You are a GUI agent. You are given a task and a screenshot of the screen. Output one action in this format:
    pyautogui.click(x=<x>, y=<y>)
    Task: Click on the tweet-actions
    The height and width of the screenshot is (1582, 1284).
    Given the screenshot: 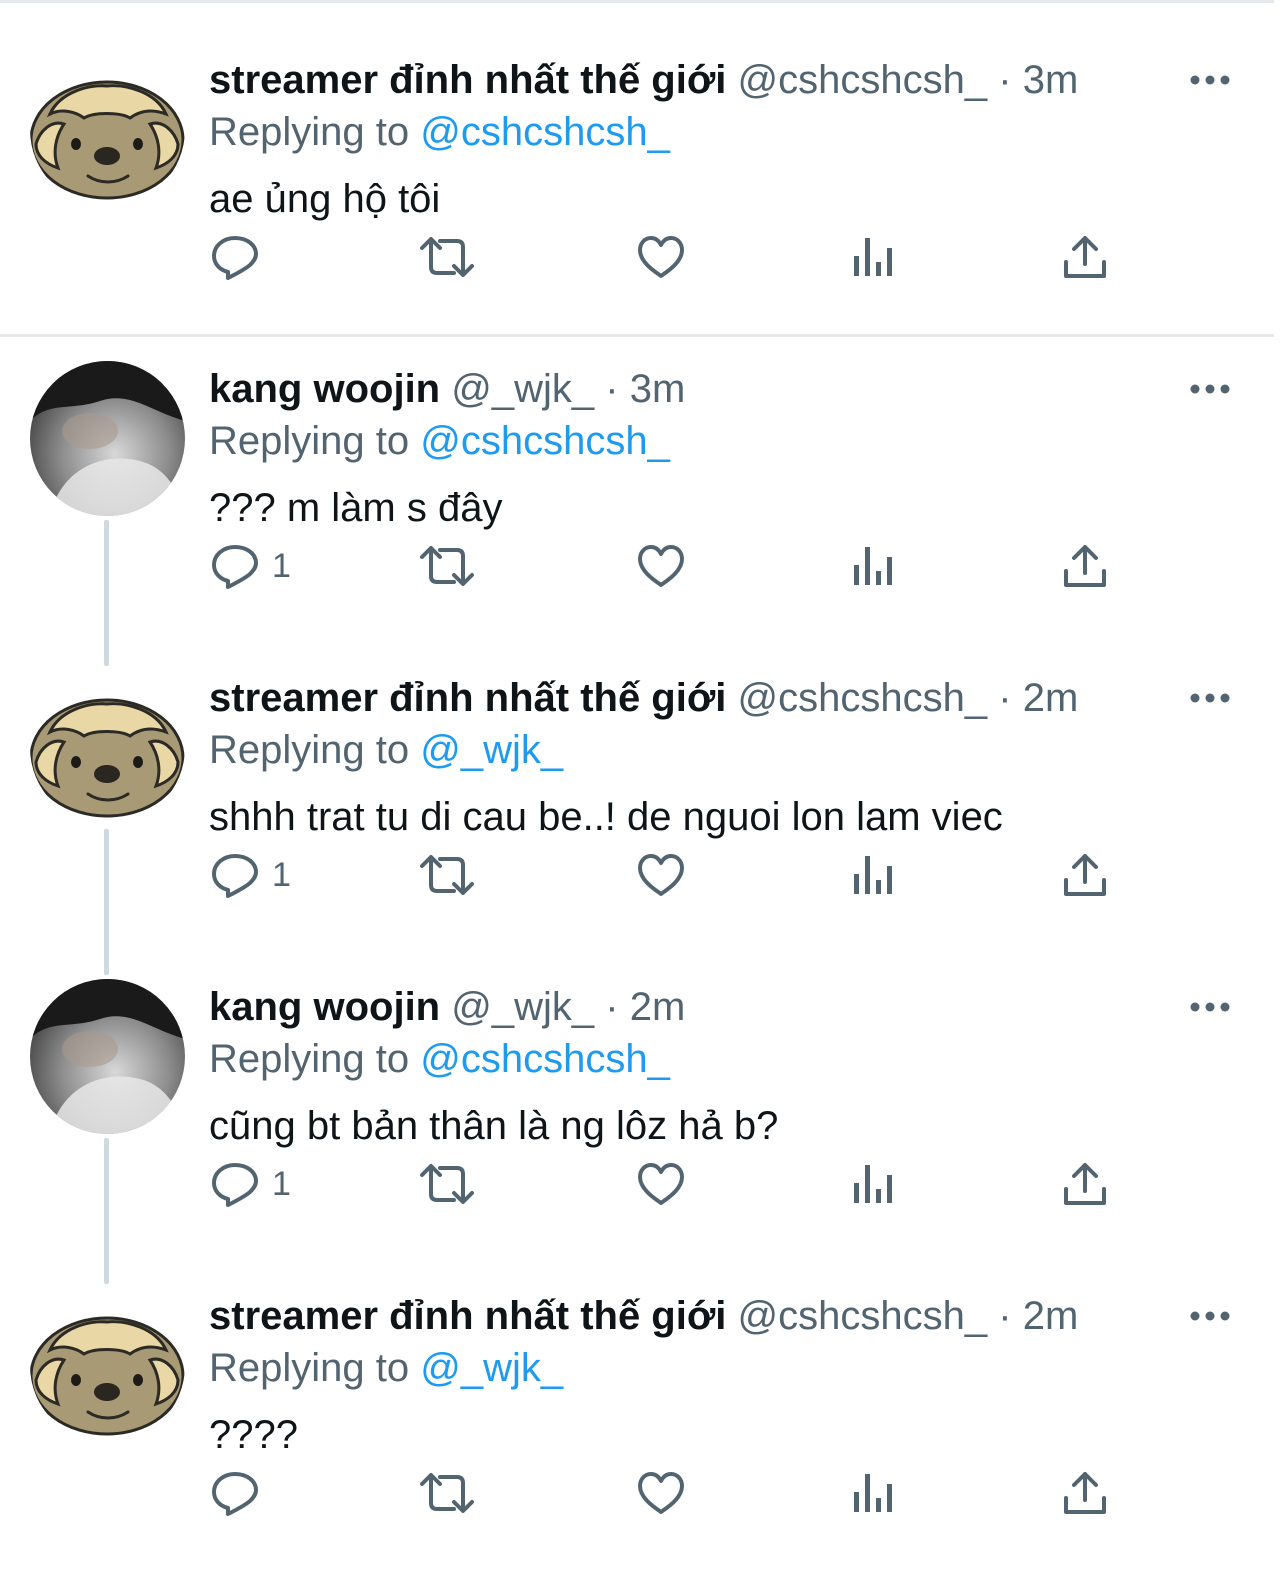 What is the action you would take?
    pyautogui.click(x=642, y=257)
    